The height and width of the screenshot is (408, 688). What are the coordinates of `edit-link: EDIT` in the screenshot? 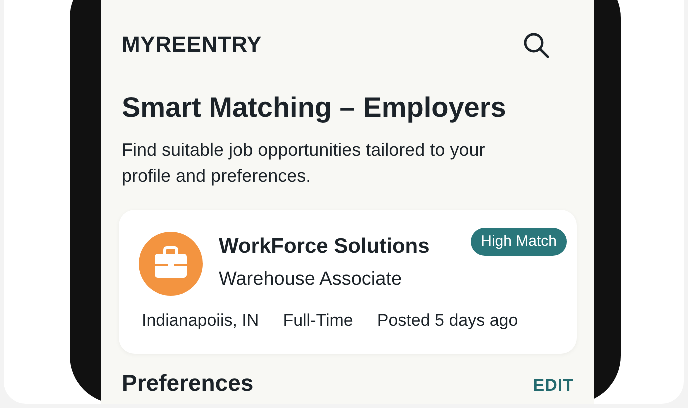 It's located at (553, 386).